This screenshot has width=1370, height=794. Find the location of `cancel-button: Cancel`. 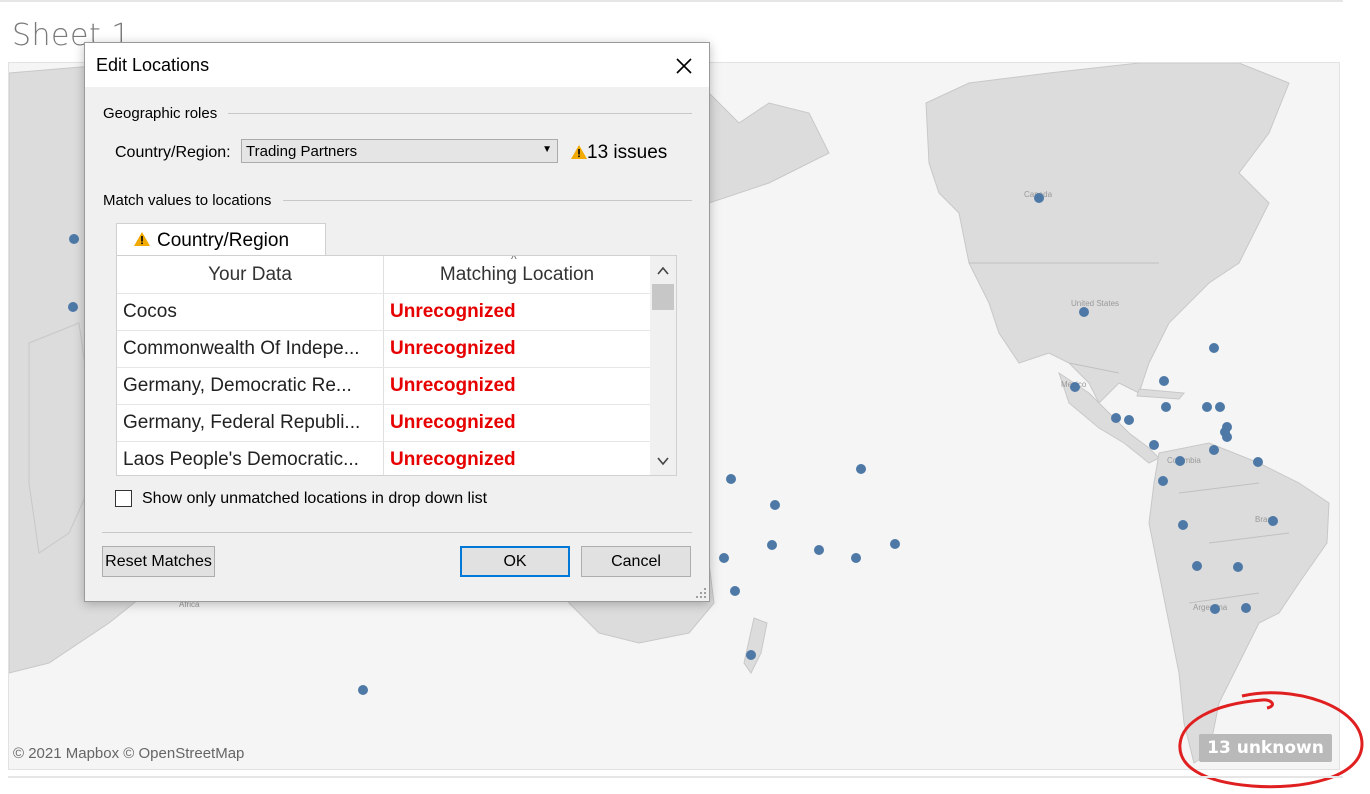

cancel-button: Cancel is located at coordinates (636, 561).